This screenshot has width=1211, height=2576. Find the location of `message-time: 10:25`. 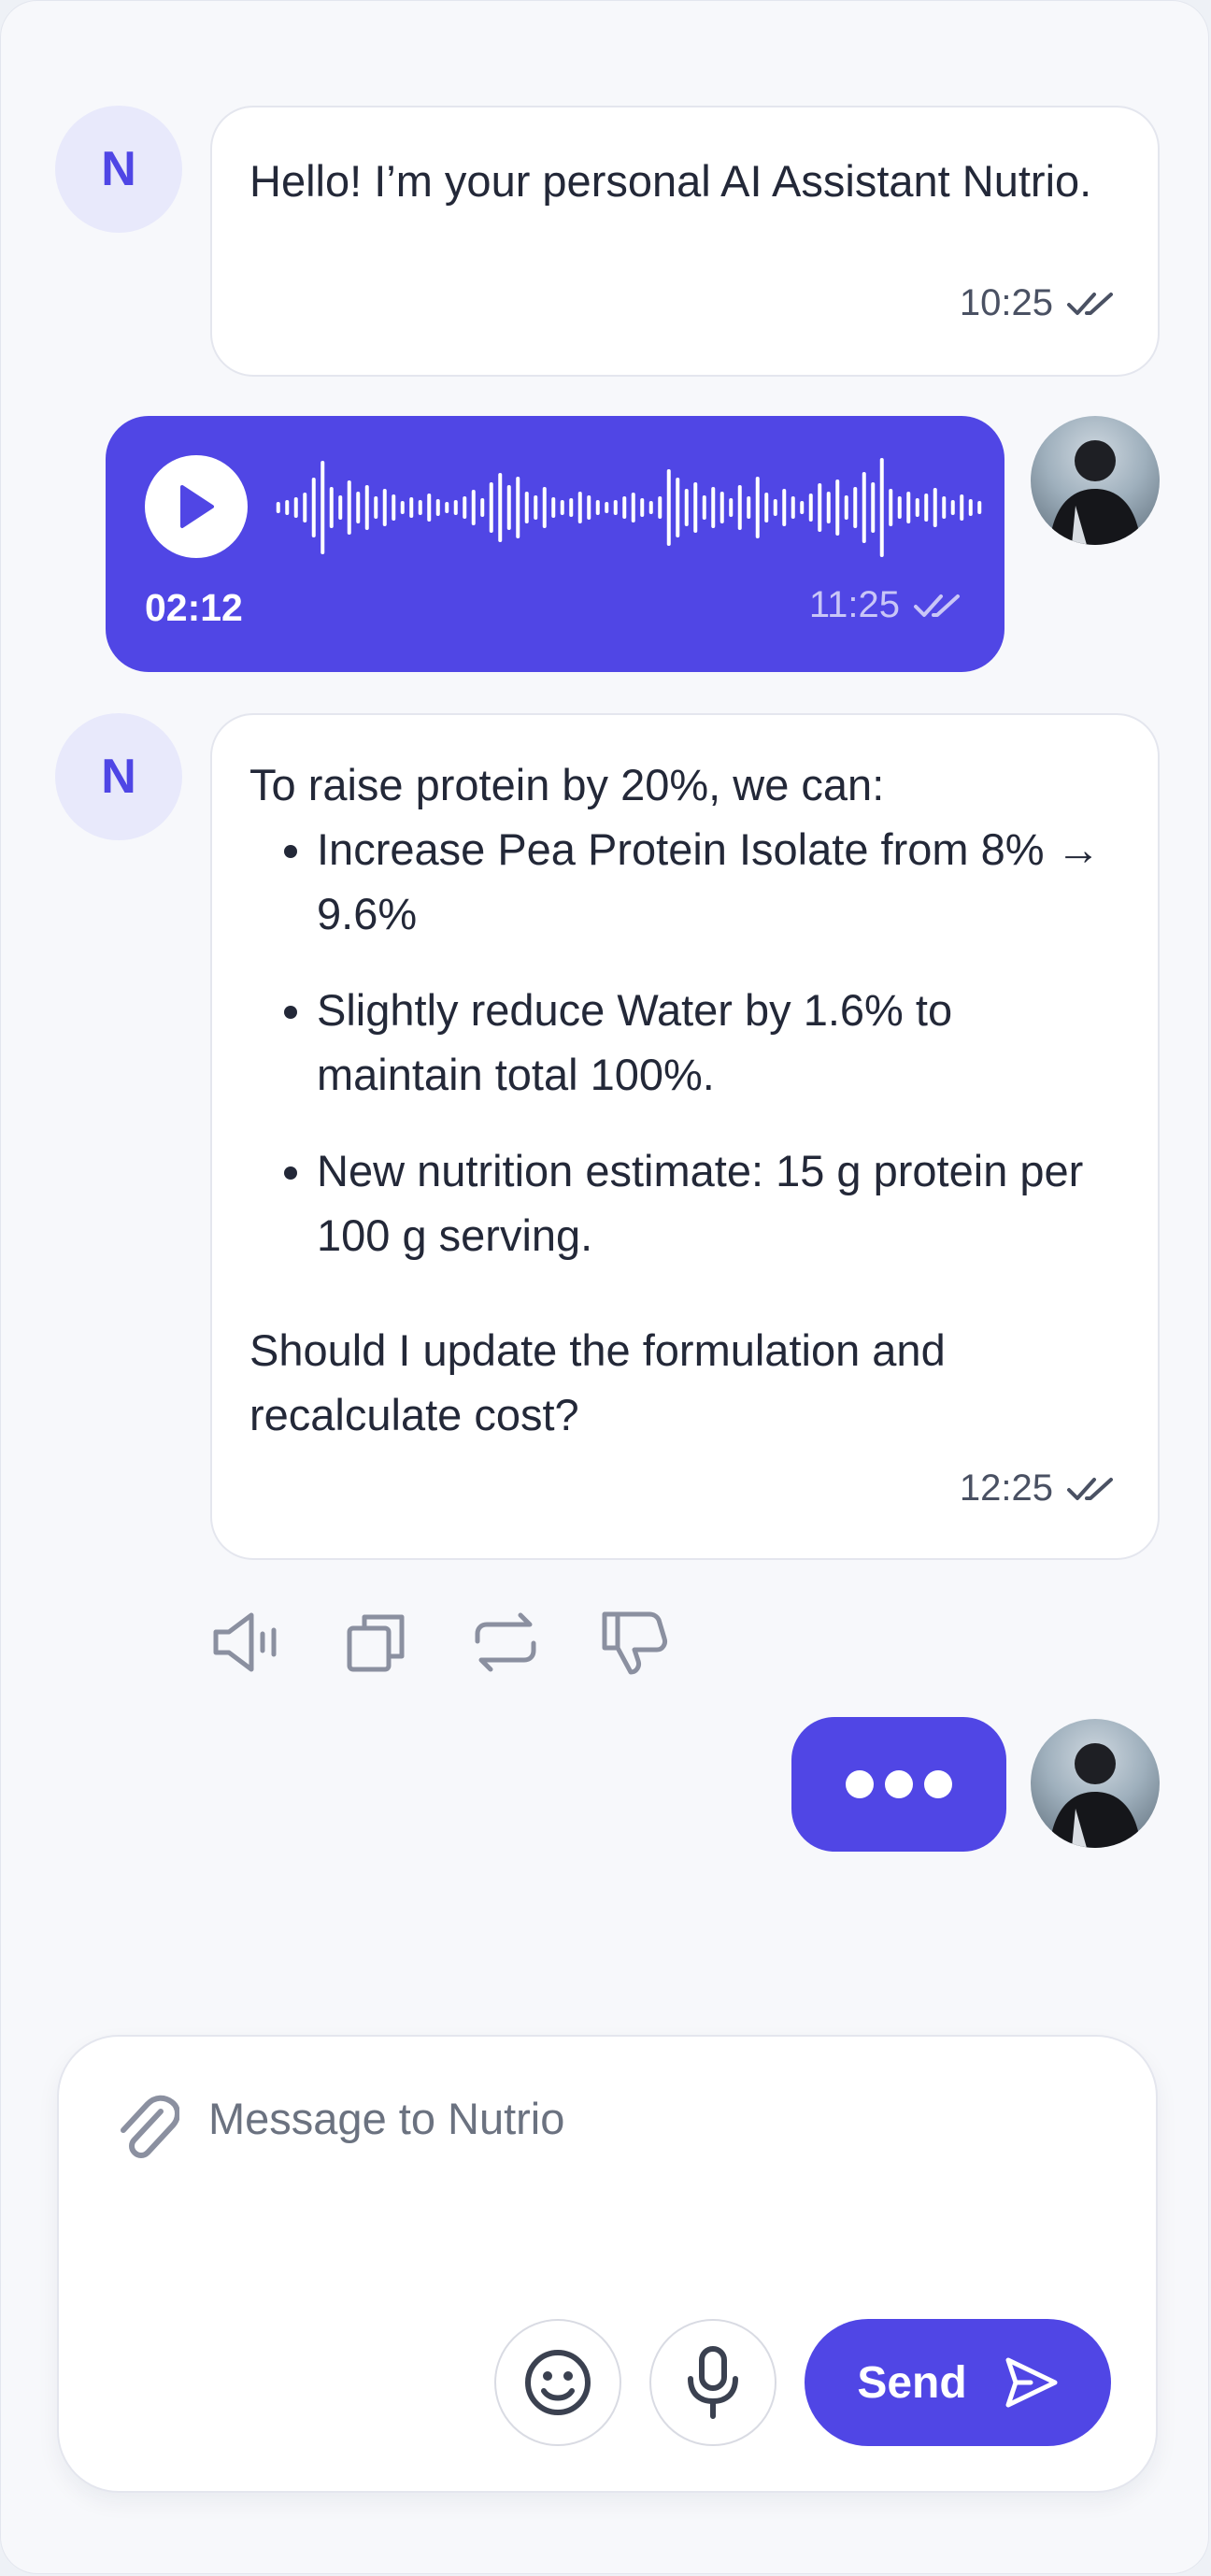

message-time: 10:25 is located at coordinates (1006, 302).